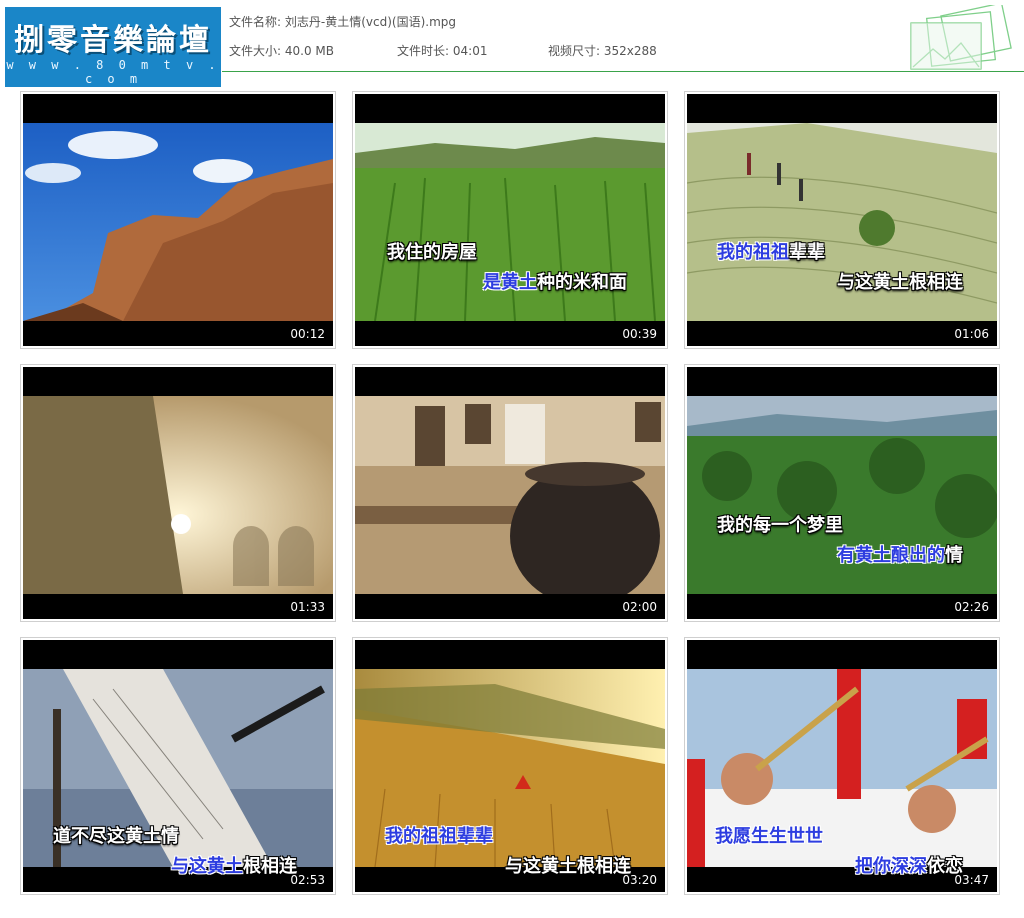 This screenshot has height=918, width=1024. I want to click on file-name-value: 刘志丹-黄土情(vcd)(国语).mpg, so click(370, 22).